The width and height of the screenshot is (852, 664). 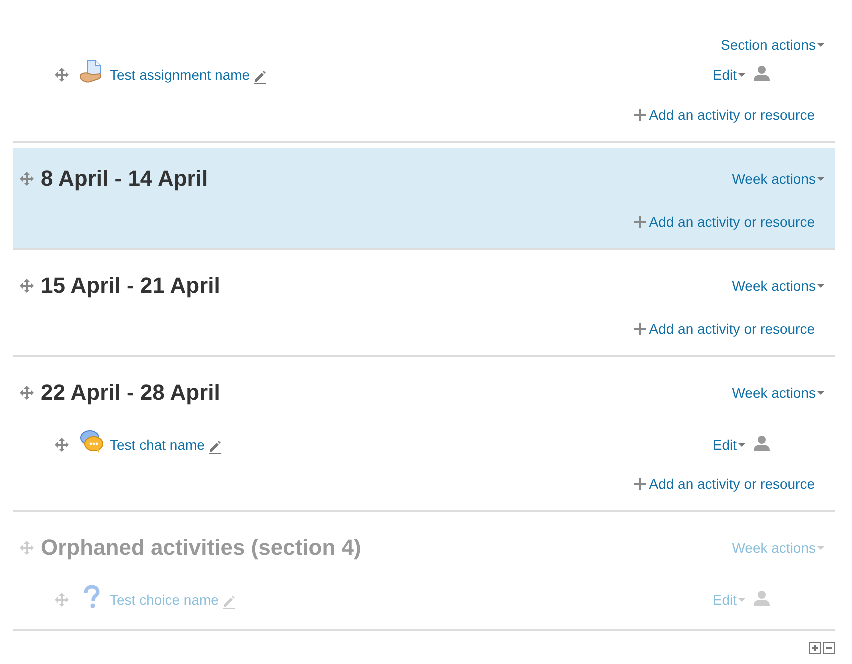 What do you see at coordinates (180, 75) in the screenshot?
I see `activity-link: Test assignment name` at bounding box center [180, 75].